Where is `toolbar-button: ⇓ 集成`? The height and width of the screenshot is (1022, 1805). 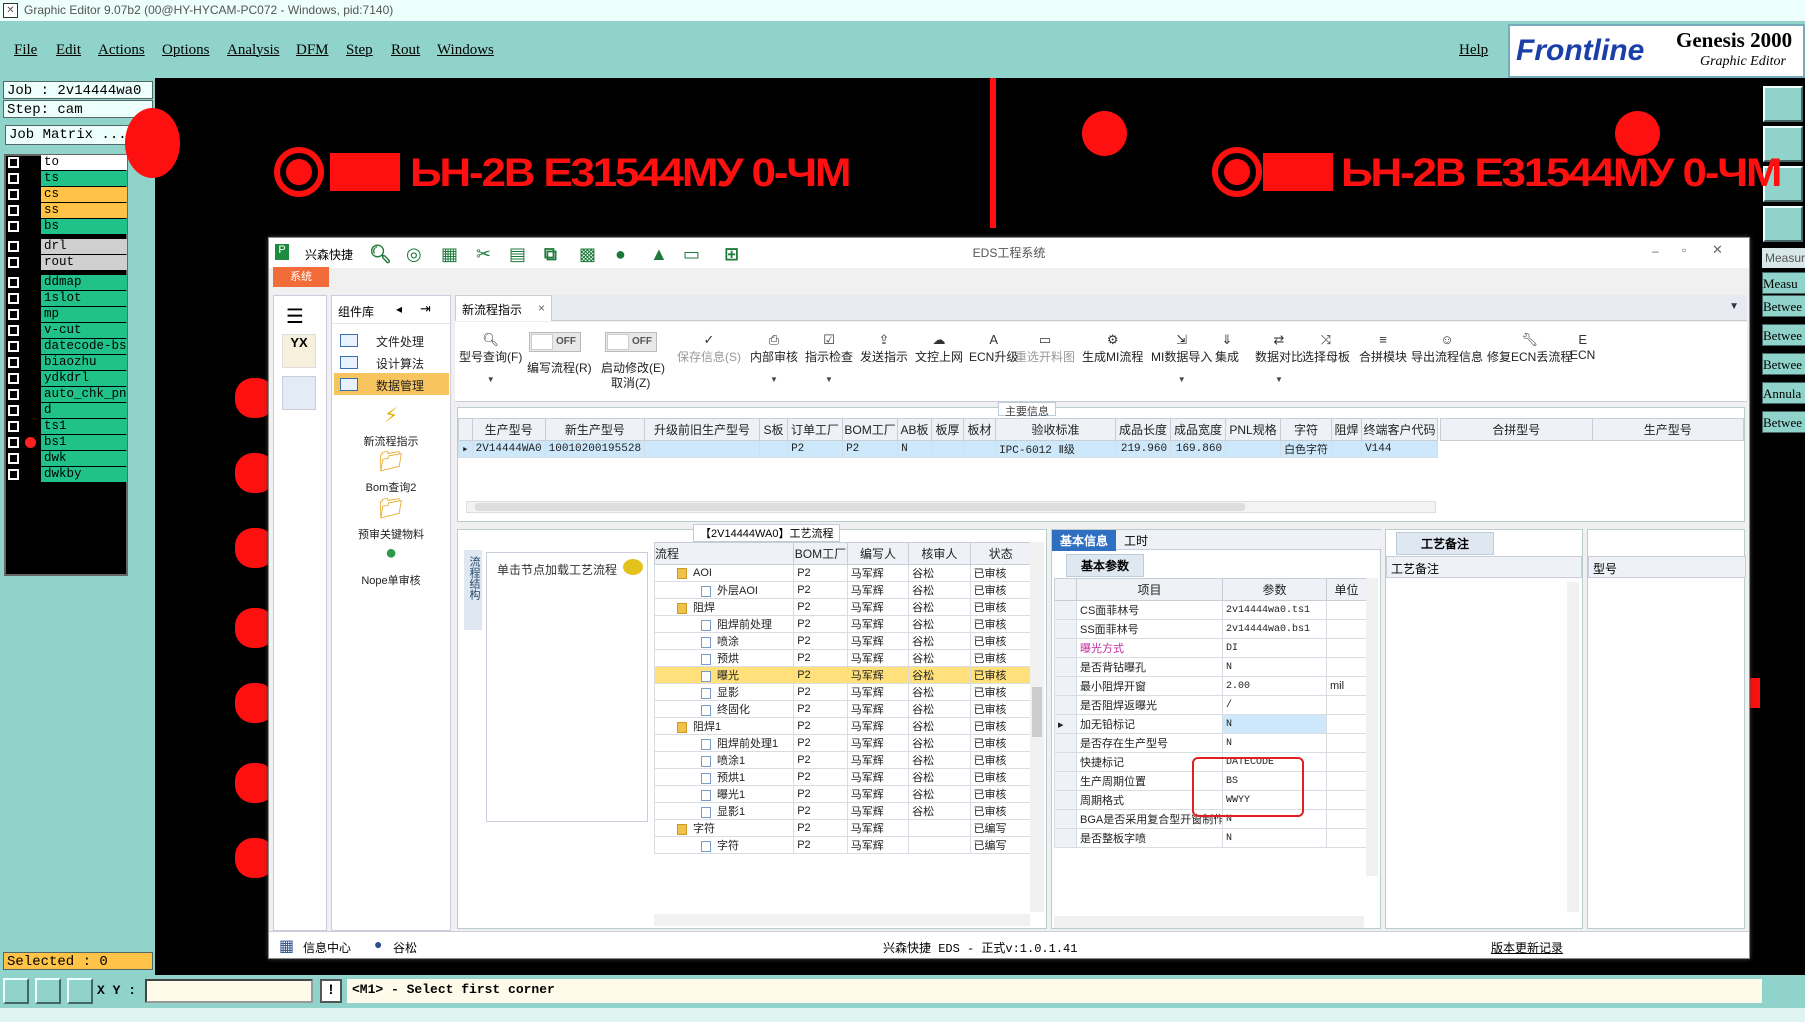
toolbar-button: ⇓ 集成 is located at coordinates (1227, 348).